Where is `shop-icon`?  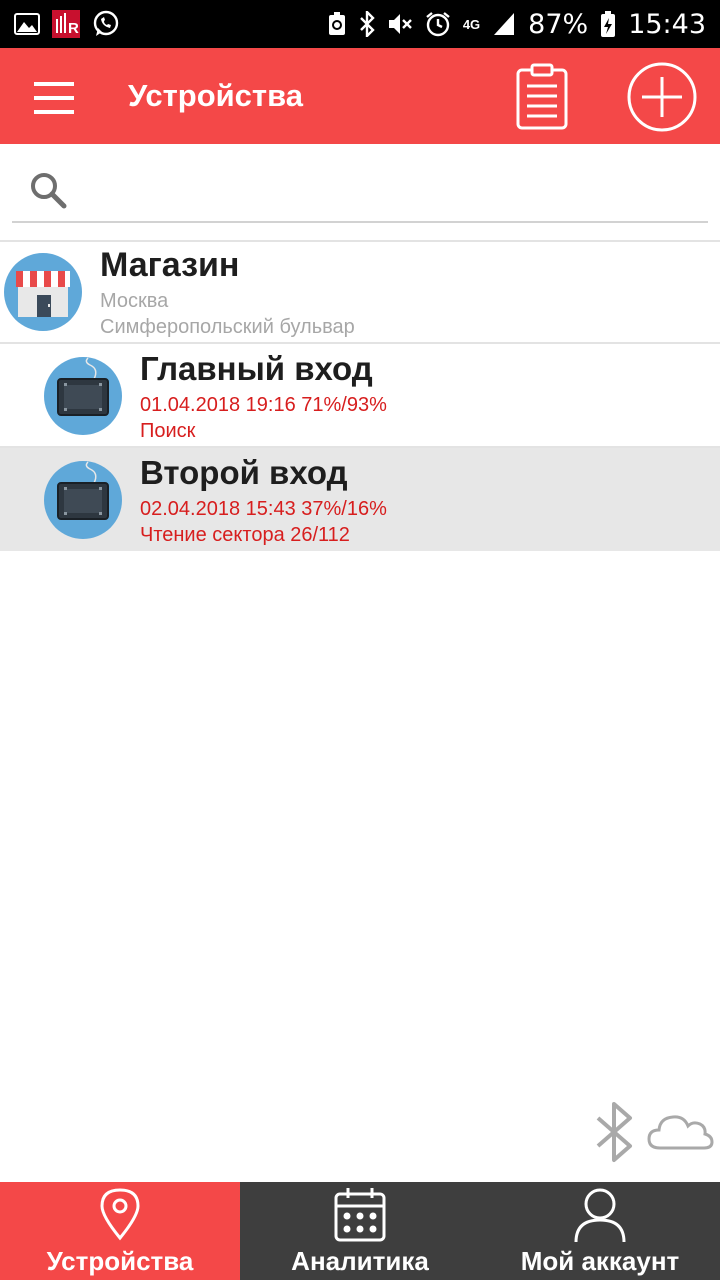 shop-icon is located at coordinates (43, 294).